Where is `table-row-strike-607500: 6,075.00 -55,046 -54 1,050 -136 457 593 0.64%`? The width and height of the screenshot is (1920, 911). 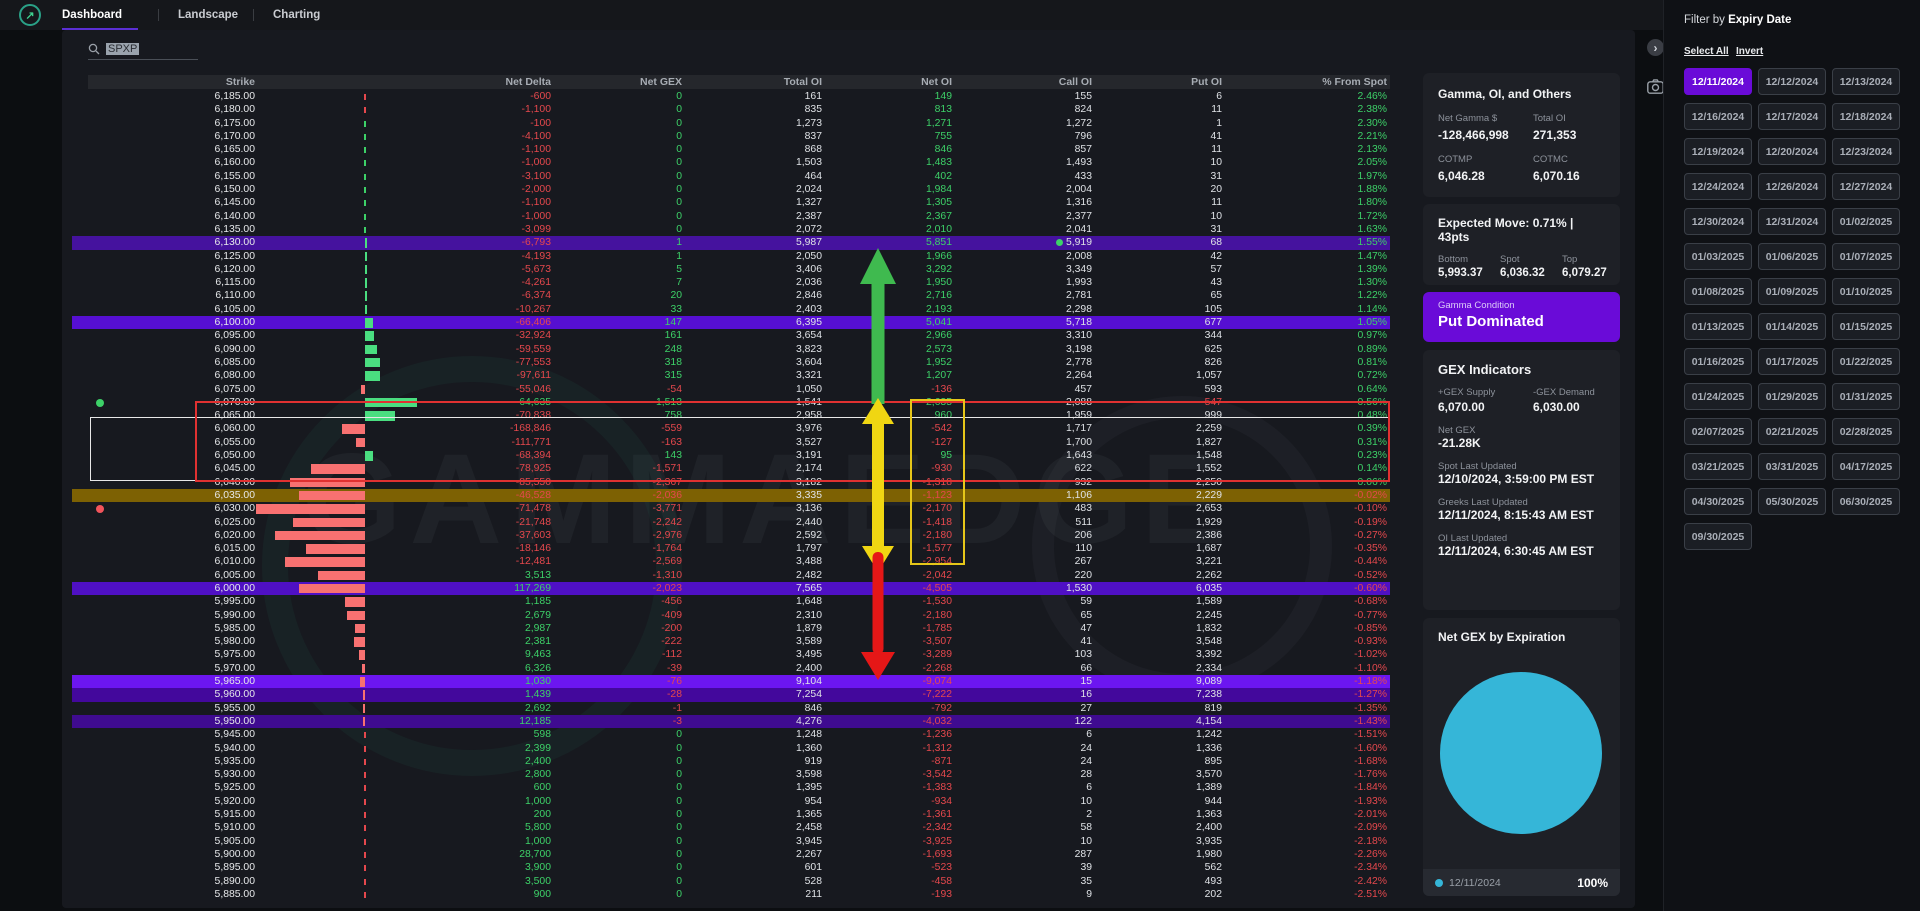
table-row-strike-607500: 6,075.00 -55,046 -54 1,050 -136 457 593 0.64% is located at coordinates (731, 389).